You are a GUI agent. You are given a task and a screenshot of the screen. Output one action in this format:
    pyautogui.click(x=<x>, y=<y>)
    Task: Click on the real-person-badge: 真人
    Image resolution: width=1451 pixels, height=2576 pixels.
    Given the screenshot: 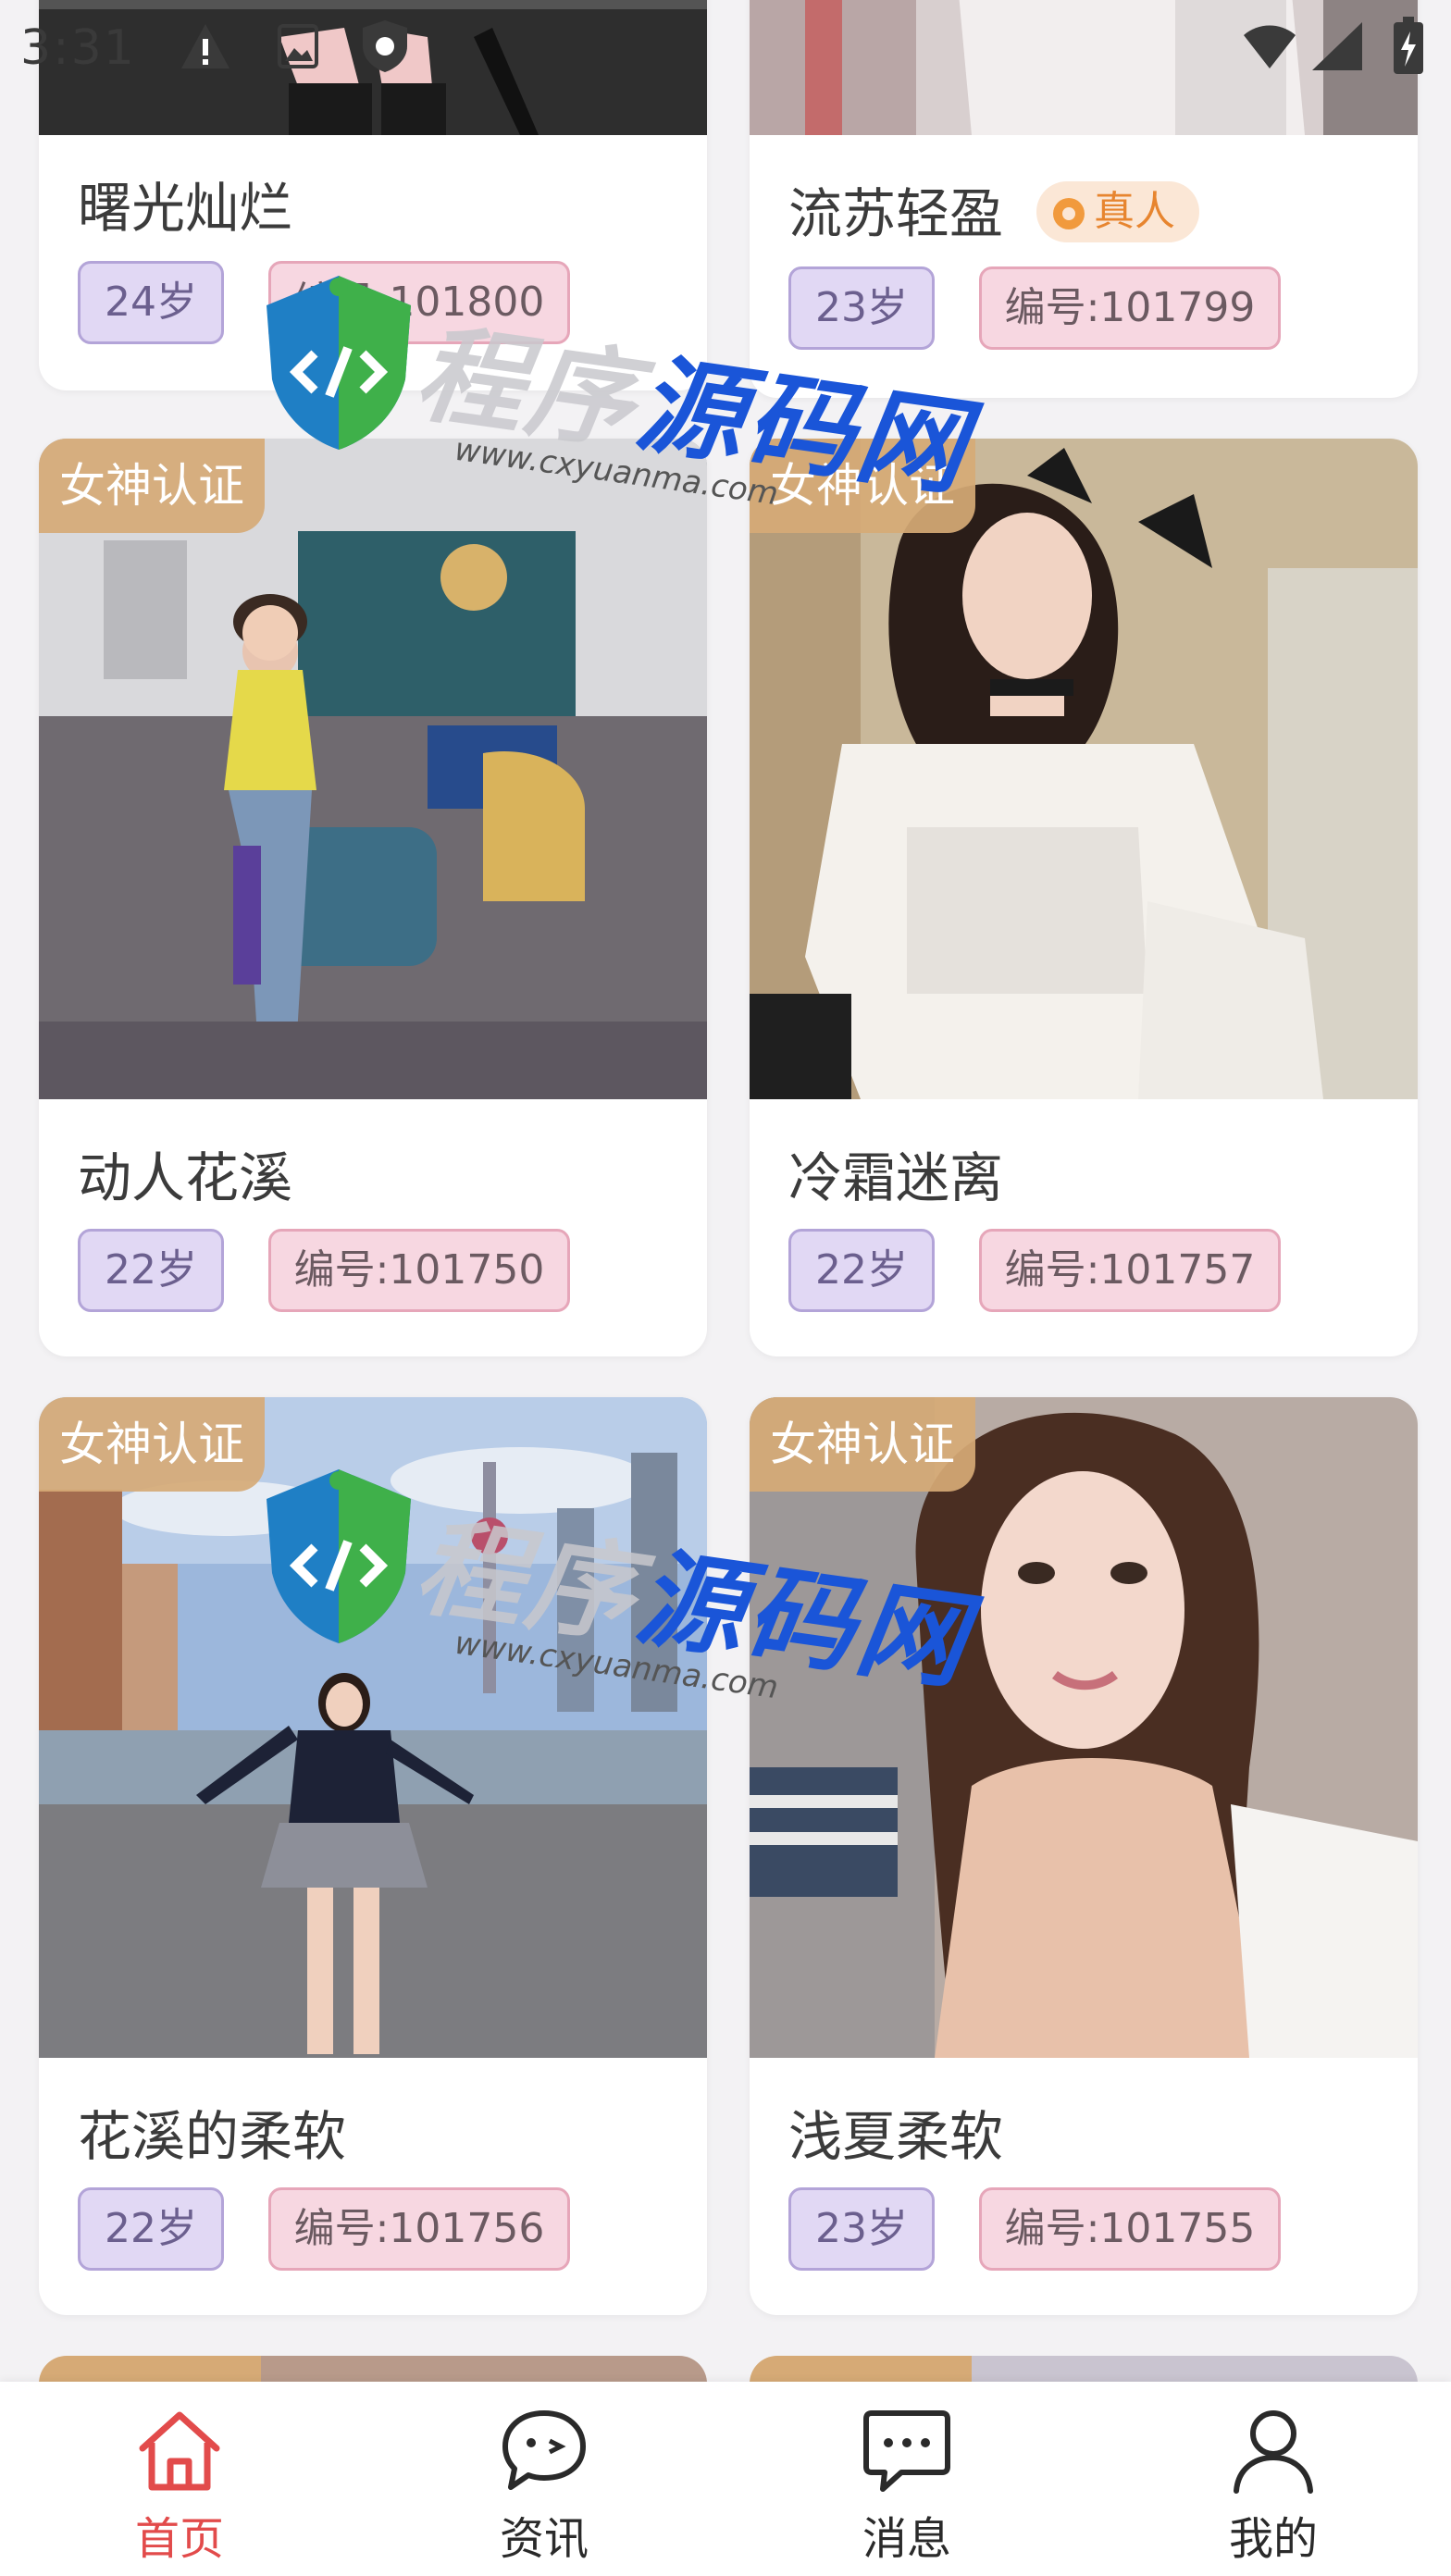 What is the action you would take?
    pyautogui.click(x=1117, y=211)
    